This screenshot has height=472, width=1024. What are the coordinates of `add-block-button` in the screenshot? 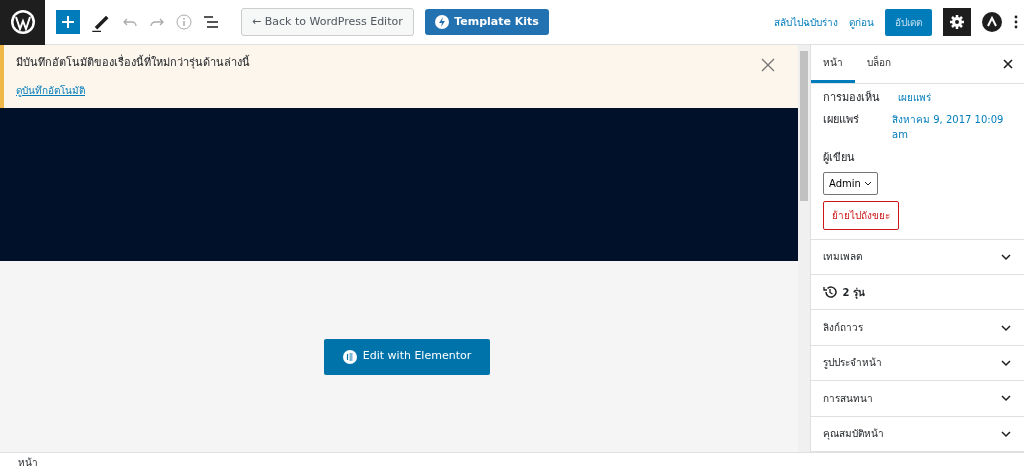 It's located at (68, 22).